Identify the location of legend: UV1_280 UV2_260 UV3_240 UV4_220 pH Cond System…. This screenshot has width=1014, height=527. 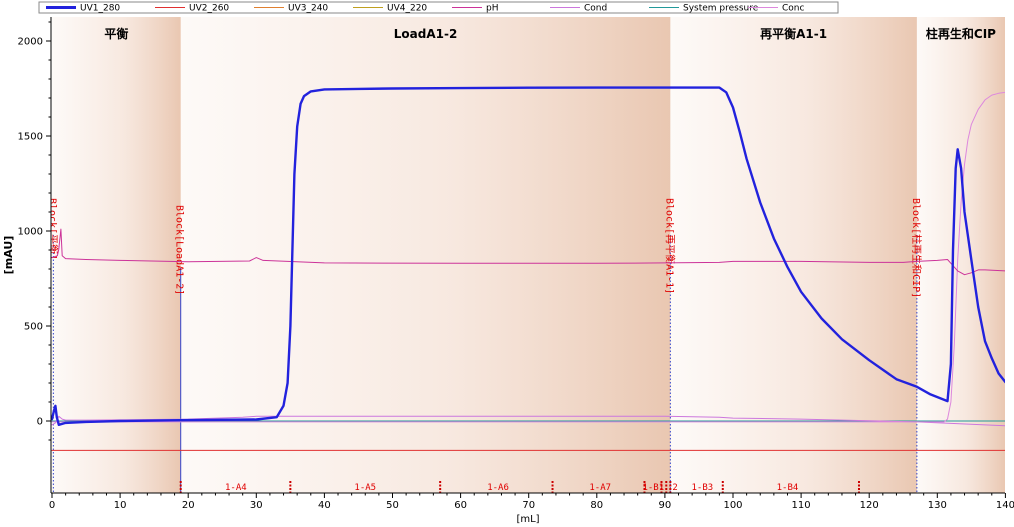
(438, 7).